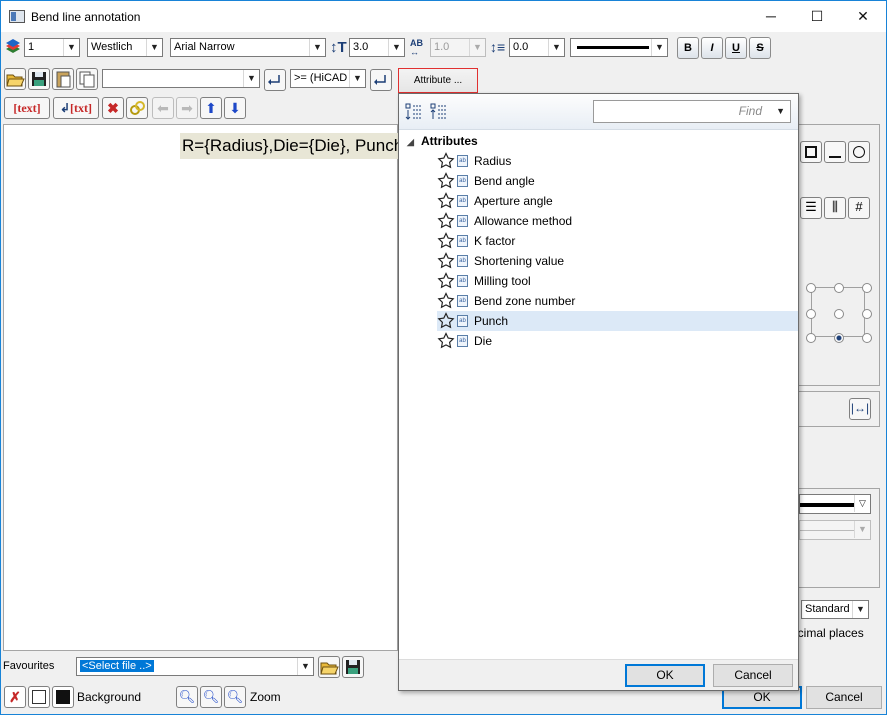  Describe the element at coordinates (235, 108) in the screenshot. I see `move-down-button: ⬇` at that location.